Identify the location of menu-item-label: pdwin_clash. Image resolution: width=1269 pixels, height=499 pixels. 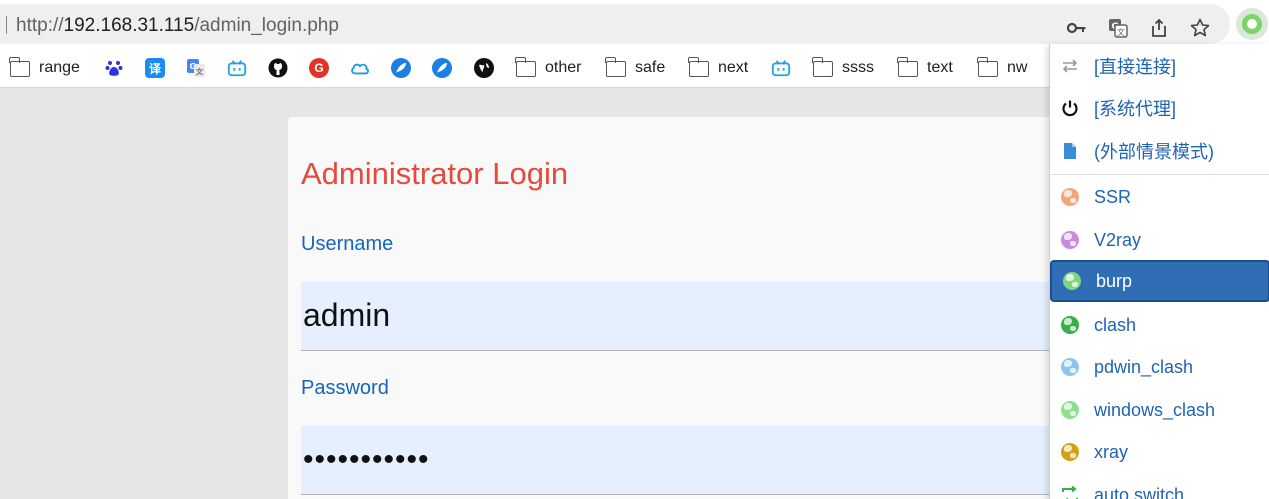
(1144, 366).